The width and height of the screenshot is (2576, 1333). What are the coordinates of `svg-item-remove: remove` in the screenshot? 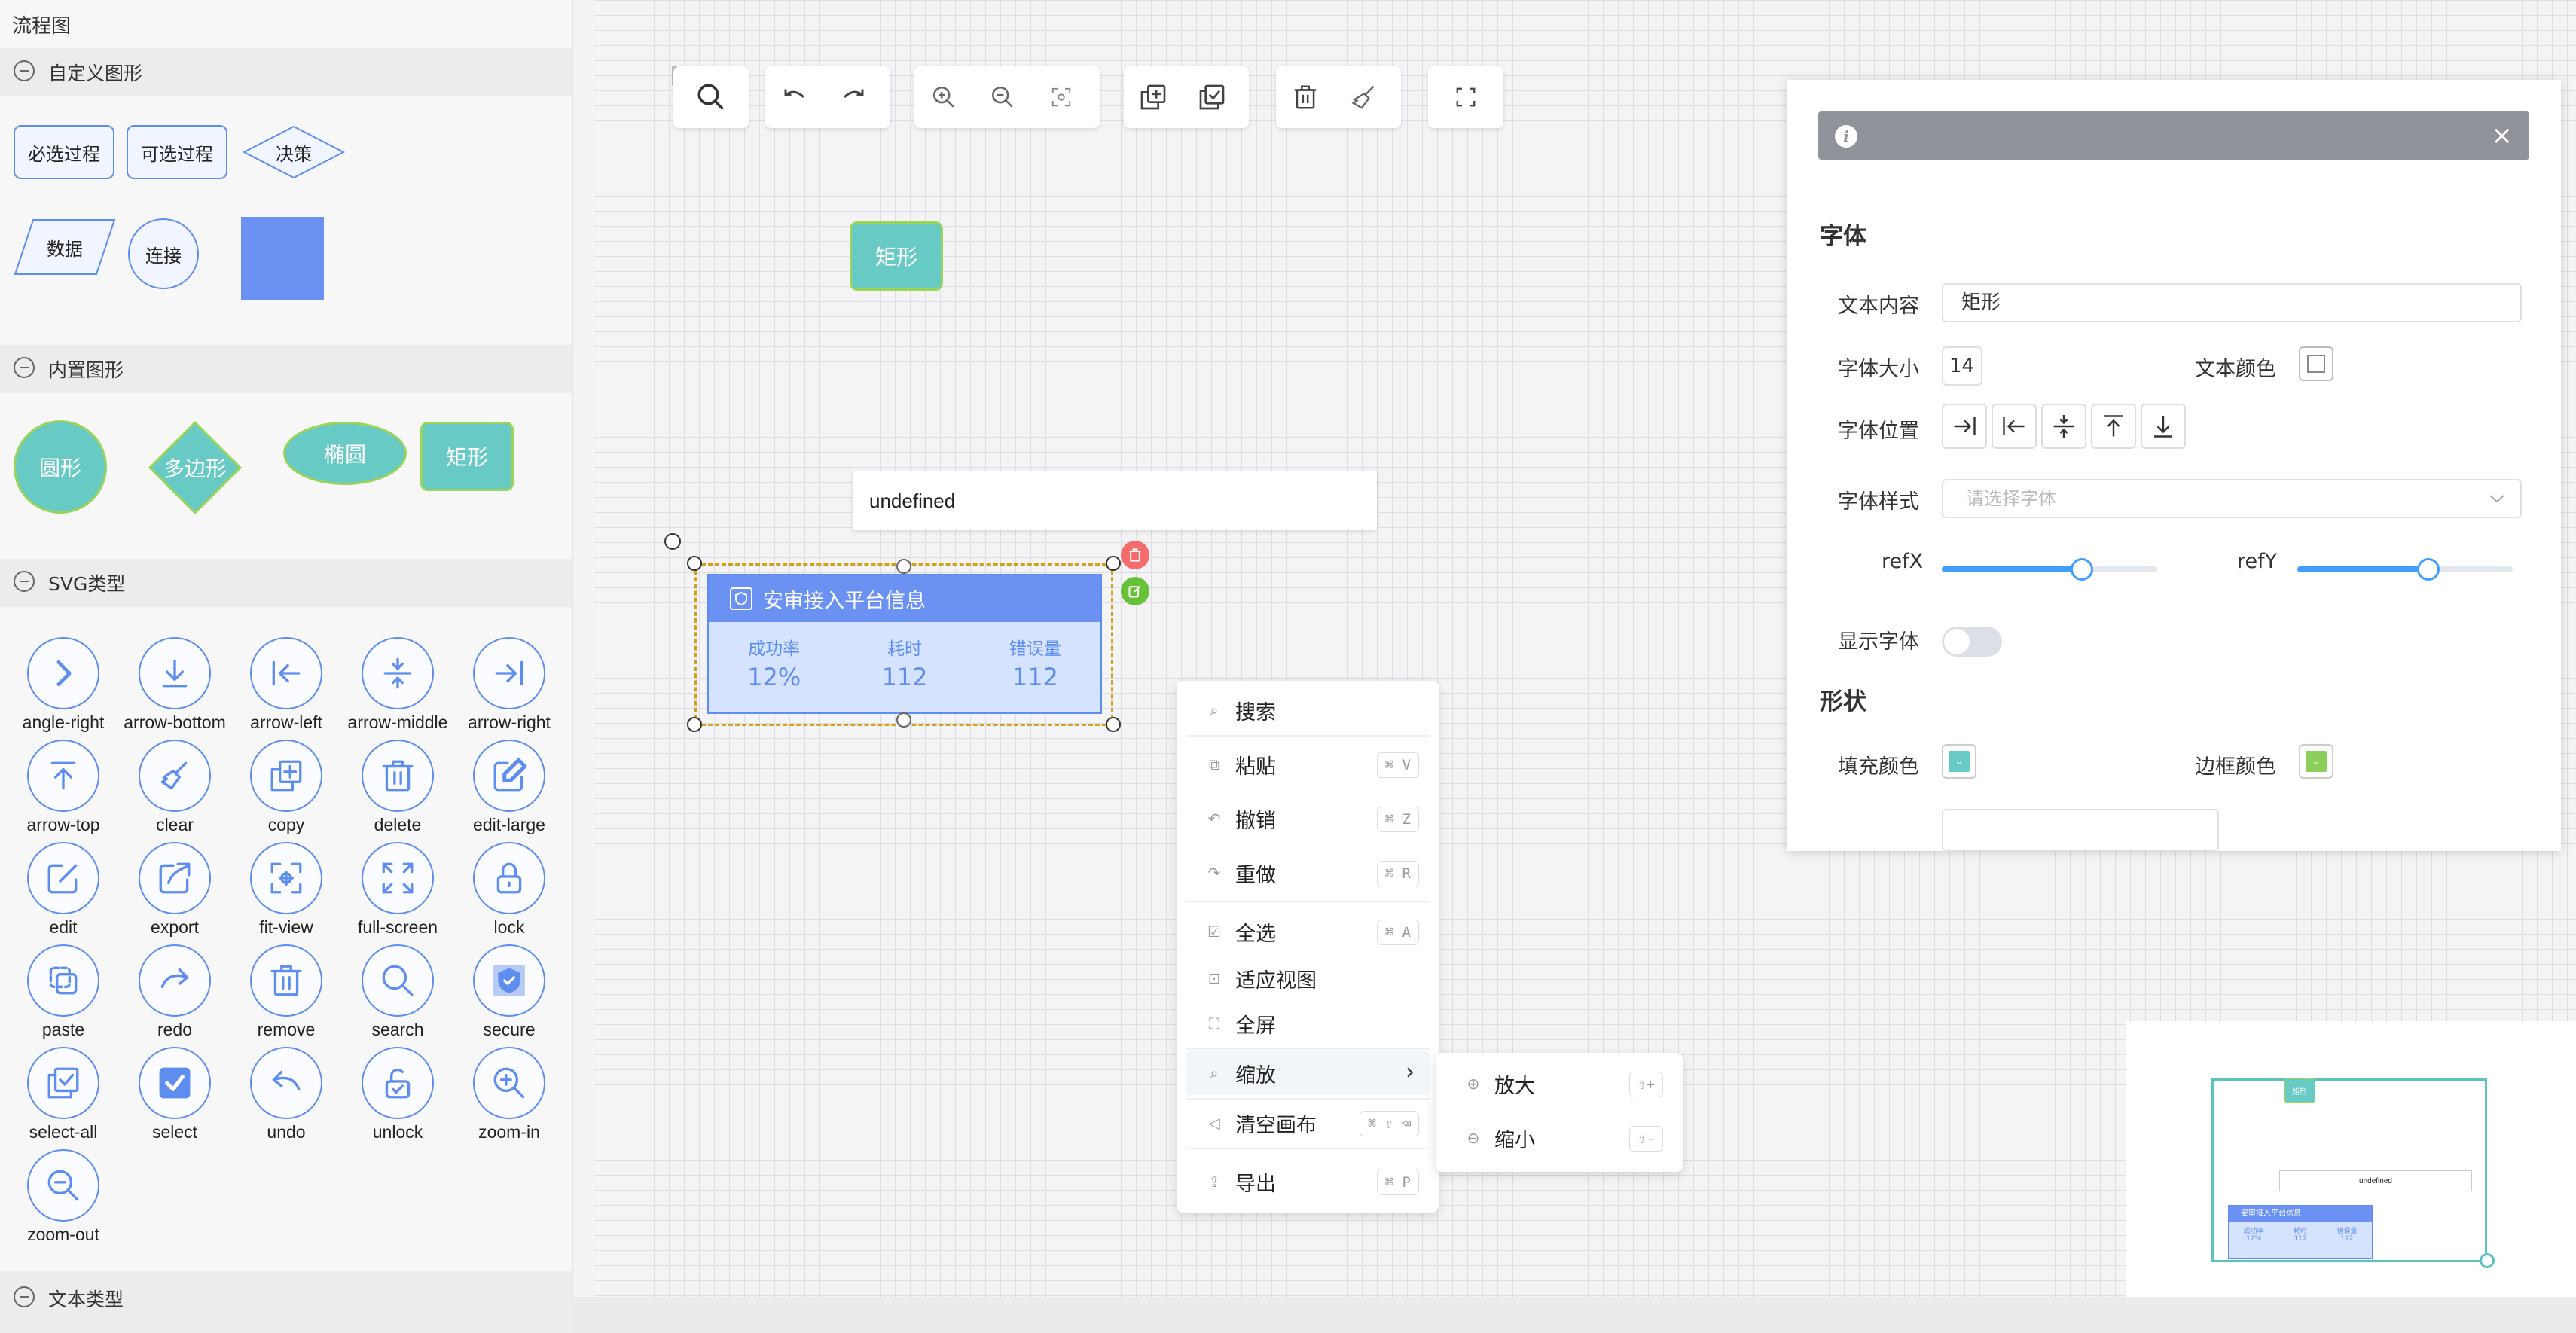 It's located at (286, 992).